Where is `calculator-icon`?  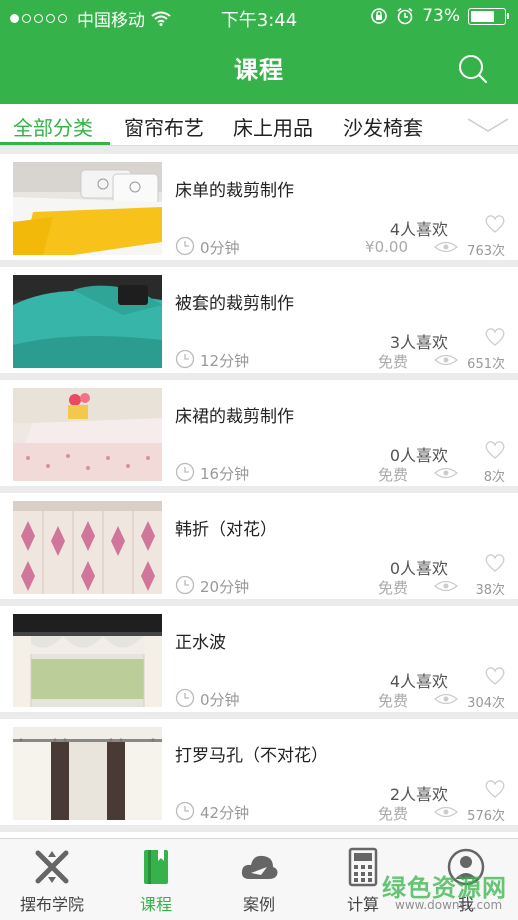
calculator-icon is located at coordinates (363, 867).